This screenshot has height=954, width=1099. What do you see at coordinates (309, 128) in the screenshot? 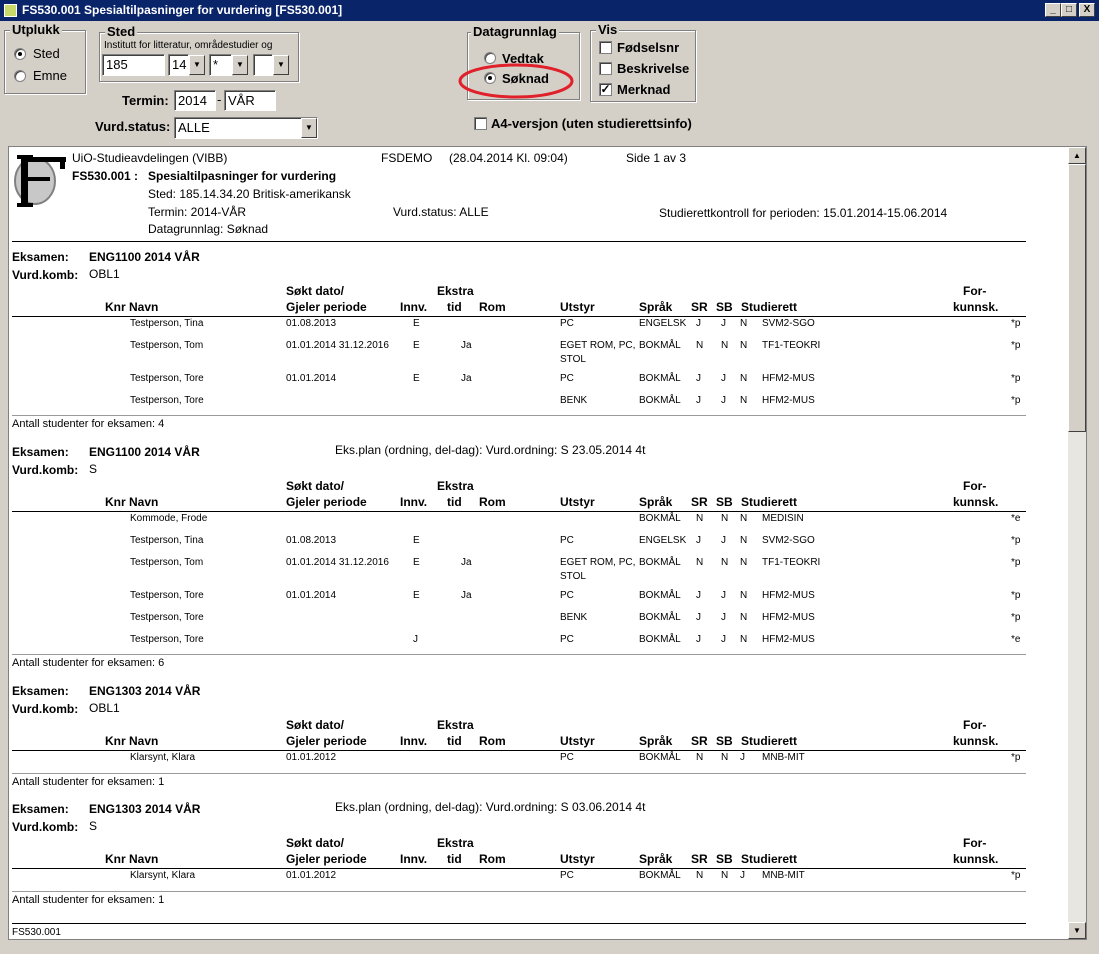
I see `vurdstatus-dropdown-button: ▼` at bounding box center [309, 128].